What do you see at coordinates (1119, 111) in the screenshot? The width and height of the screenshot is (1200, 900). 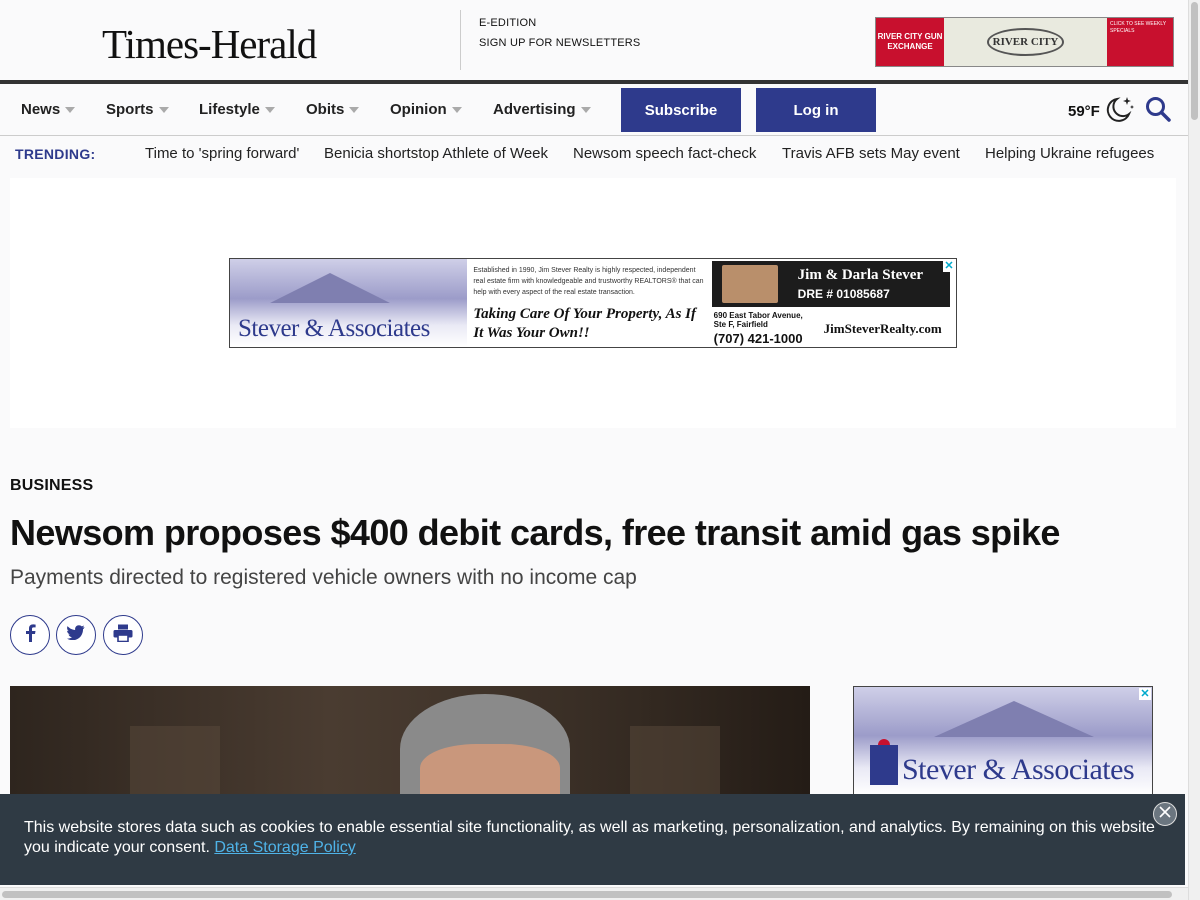 I see `moon-stars-icon` at bounding box center [1119, 111].